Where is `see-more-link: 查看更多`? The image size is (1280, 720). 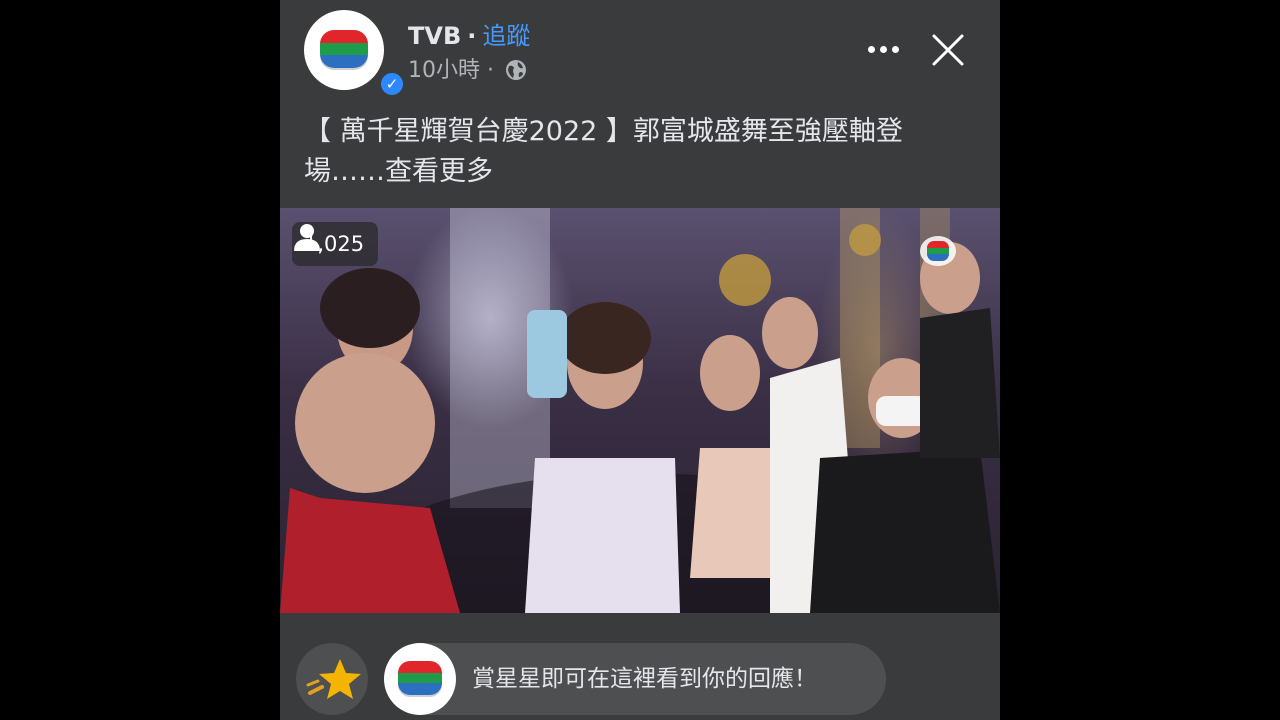
see-more-link: 查看更多 is located at coordinates (439, 171).